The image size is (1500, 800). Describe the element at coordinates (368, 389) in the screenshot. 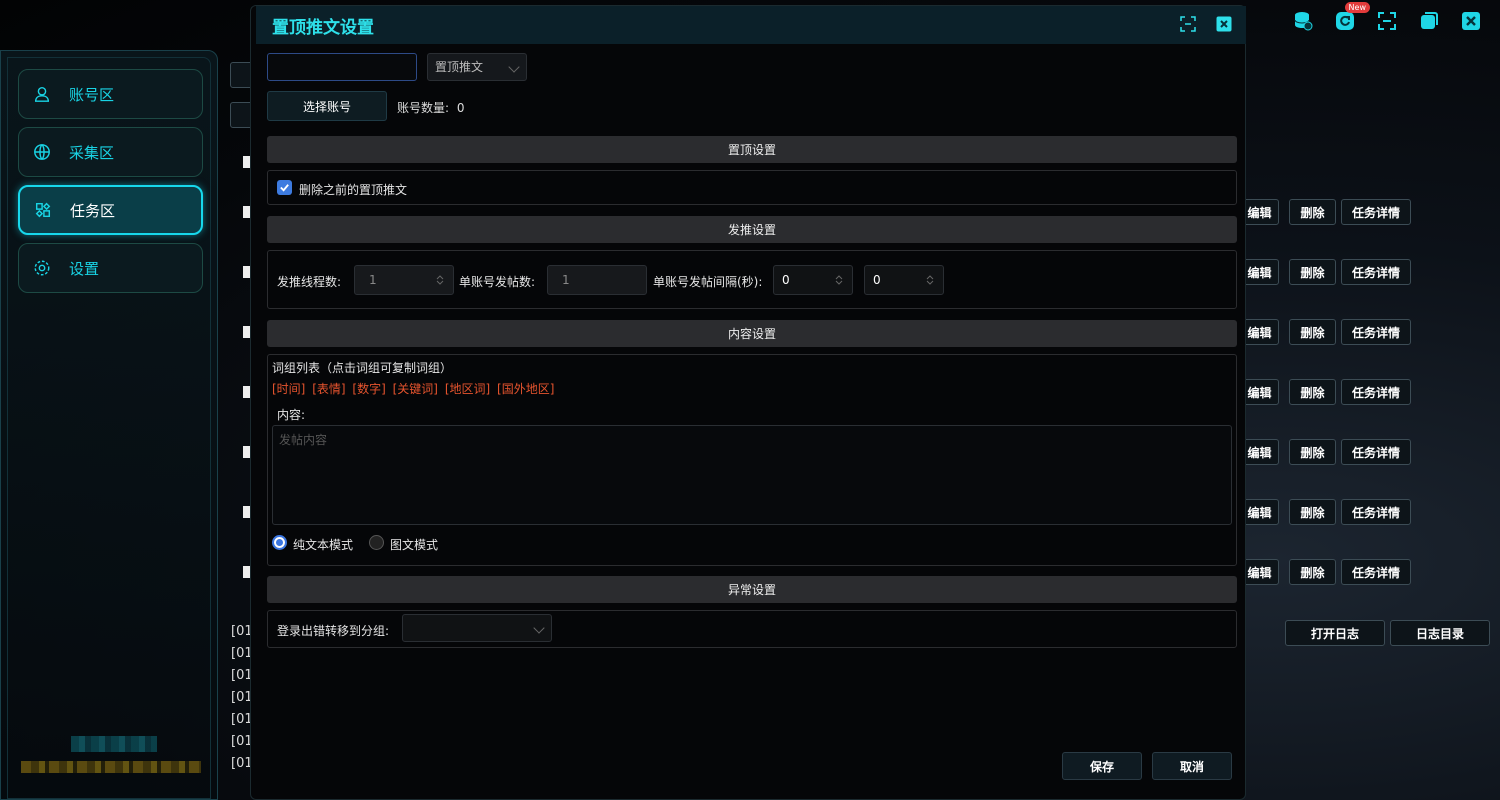

I see `phrase-tag: [数字]` at that location.